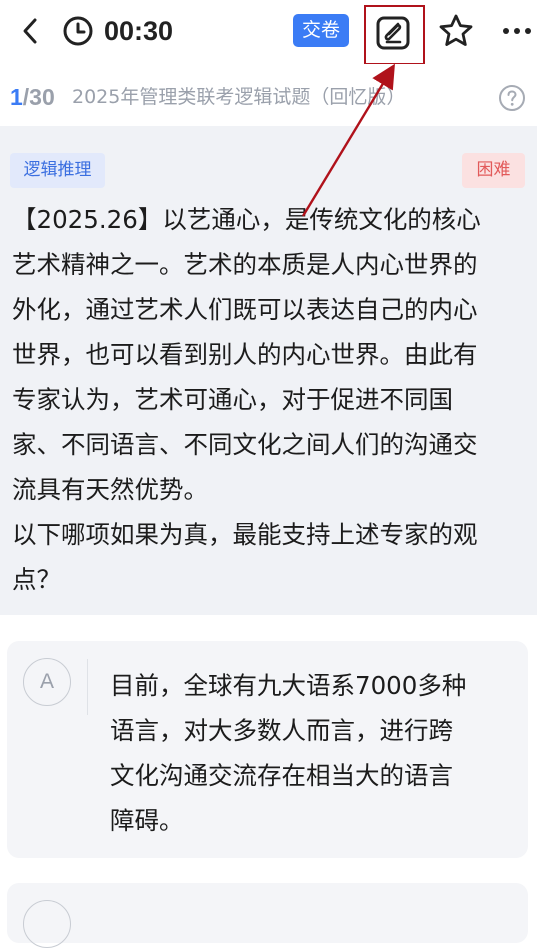  What do you see at coordinates (38, 97) in the screenshot?
I see `total-question-count: /30` at bounding box center [38, 97].